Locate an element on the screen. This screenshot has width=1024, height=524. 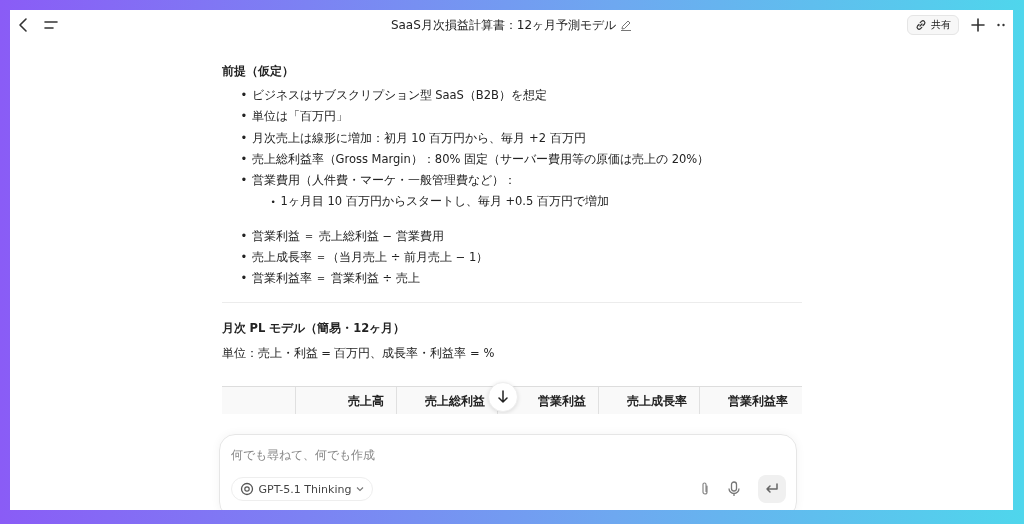
section-heading: 前提（仮定） is located at coordinates (258, 71).